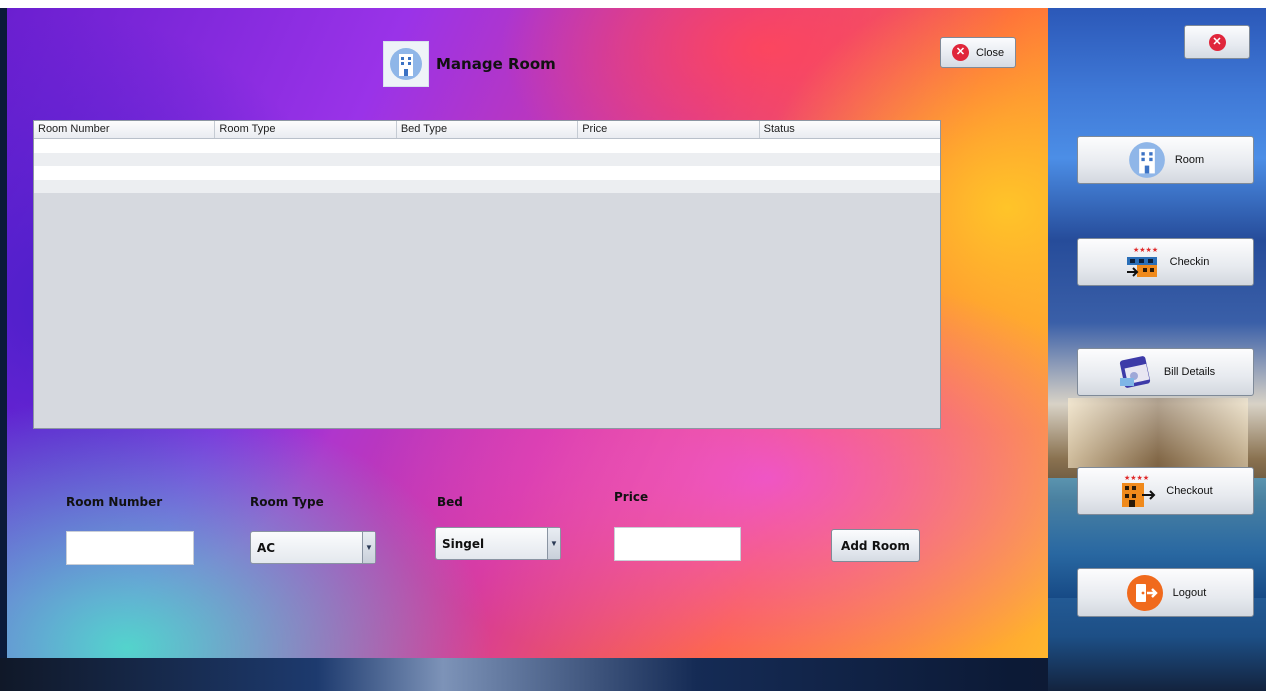 The image size is (1266, 691). I want to click on hotel-checkout-icon: ★★★★, so click(1138, 491).